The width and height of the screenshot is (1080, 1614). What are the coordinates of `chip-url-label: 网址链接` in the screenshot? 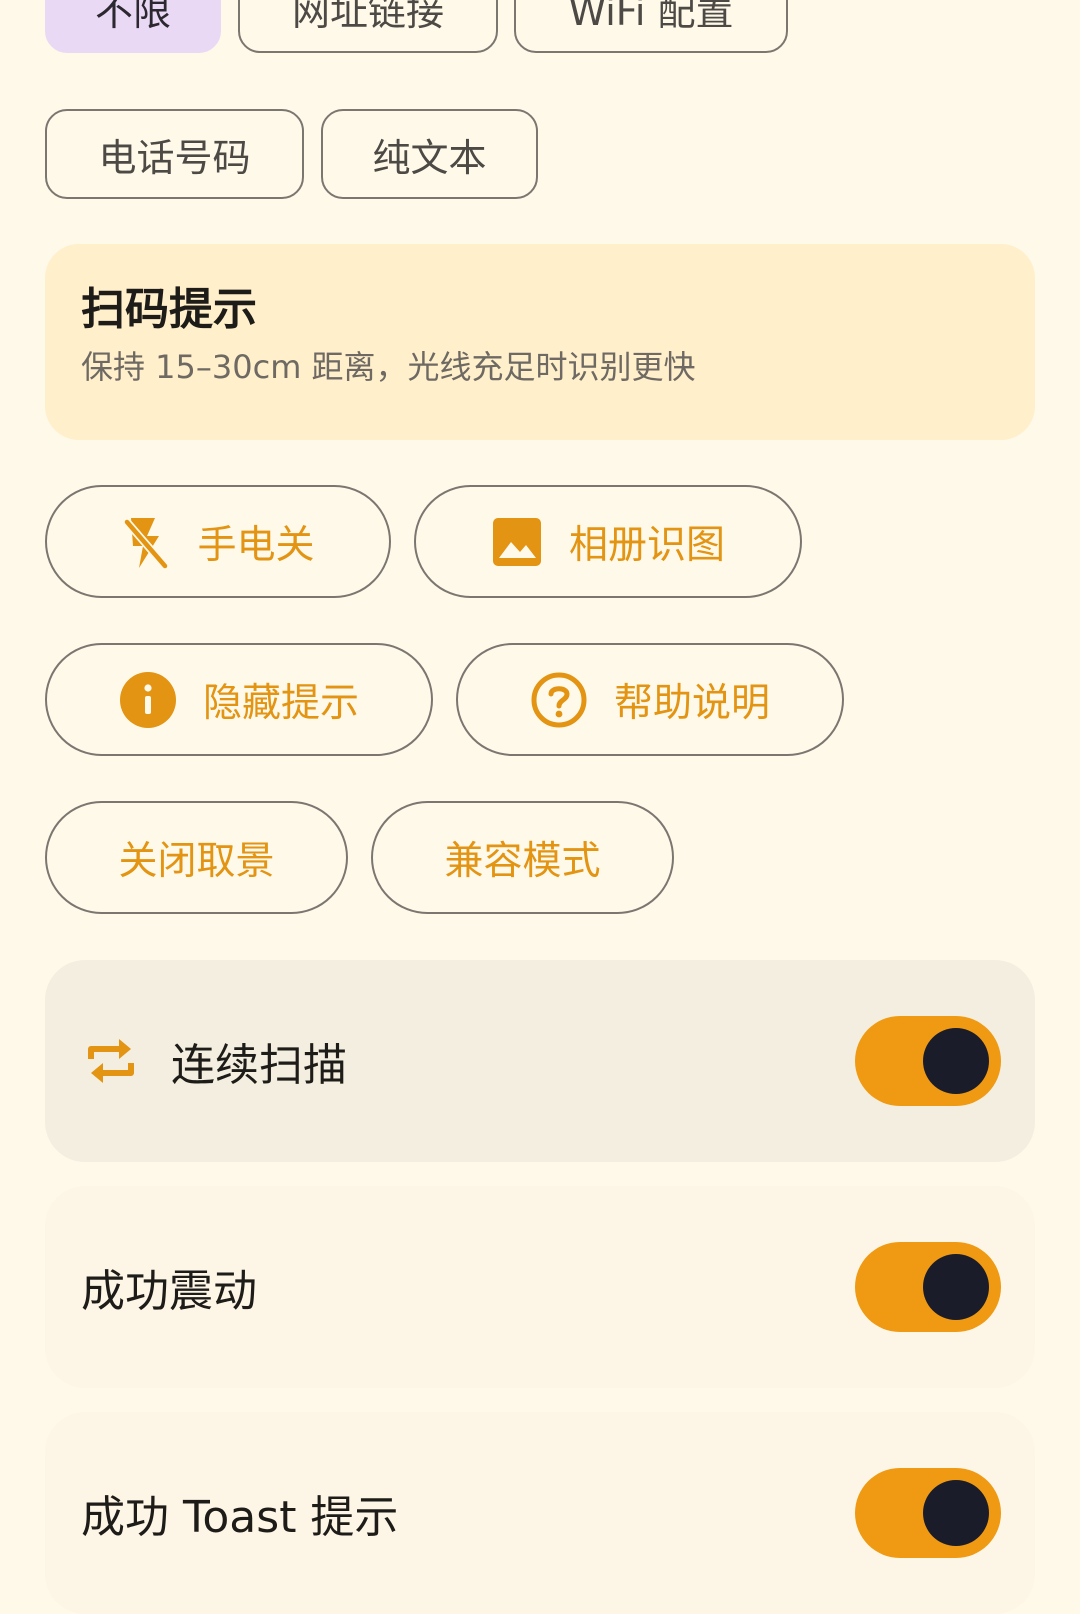 It's located at (367, 17).